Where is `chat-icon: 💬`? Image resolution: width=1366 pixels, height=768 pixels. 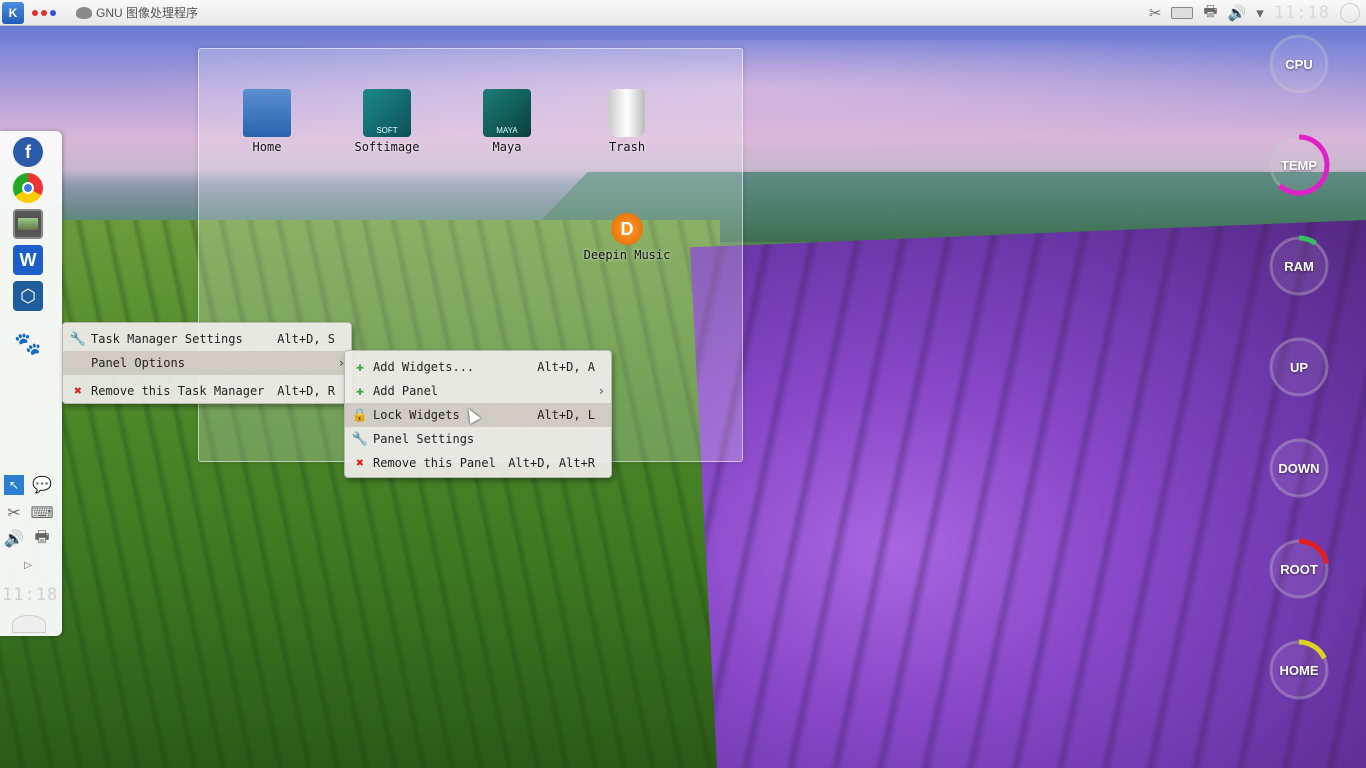
chat-icon: 💬 is located at coordinates (42, 485).